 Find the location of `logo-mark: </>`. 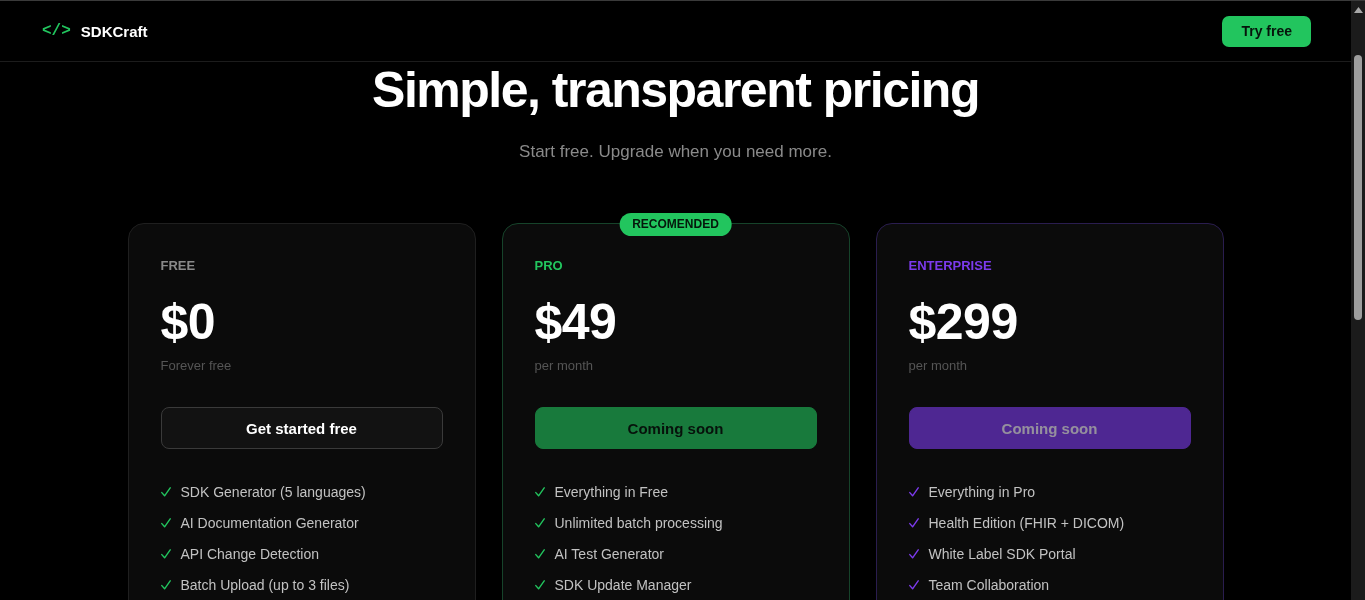

logo-mark: </> is located at coordinates (56, 31).